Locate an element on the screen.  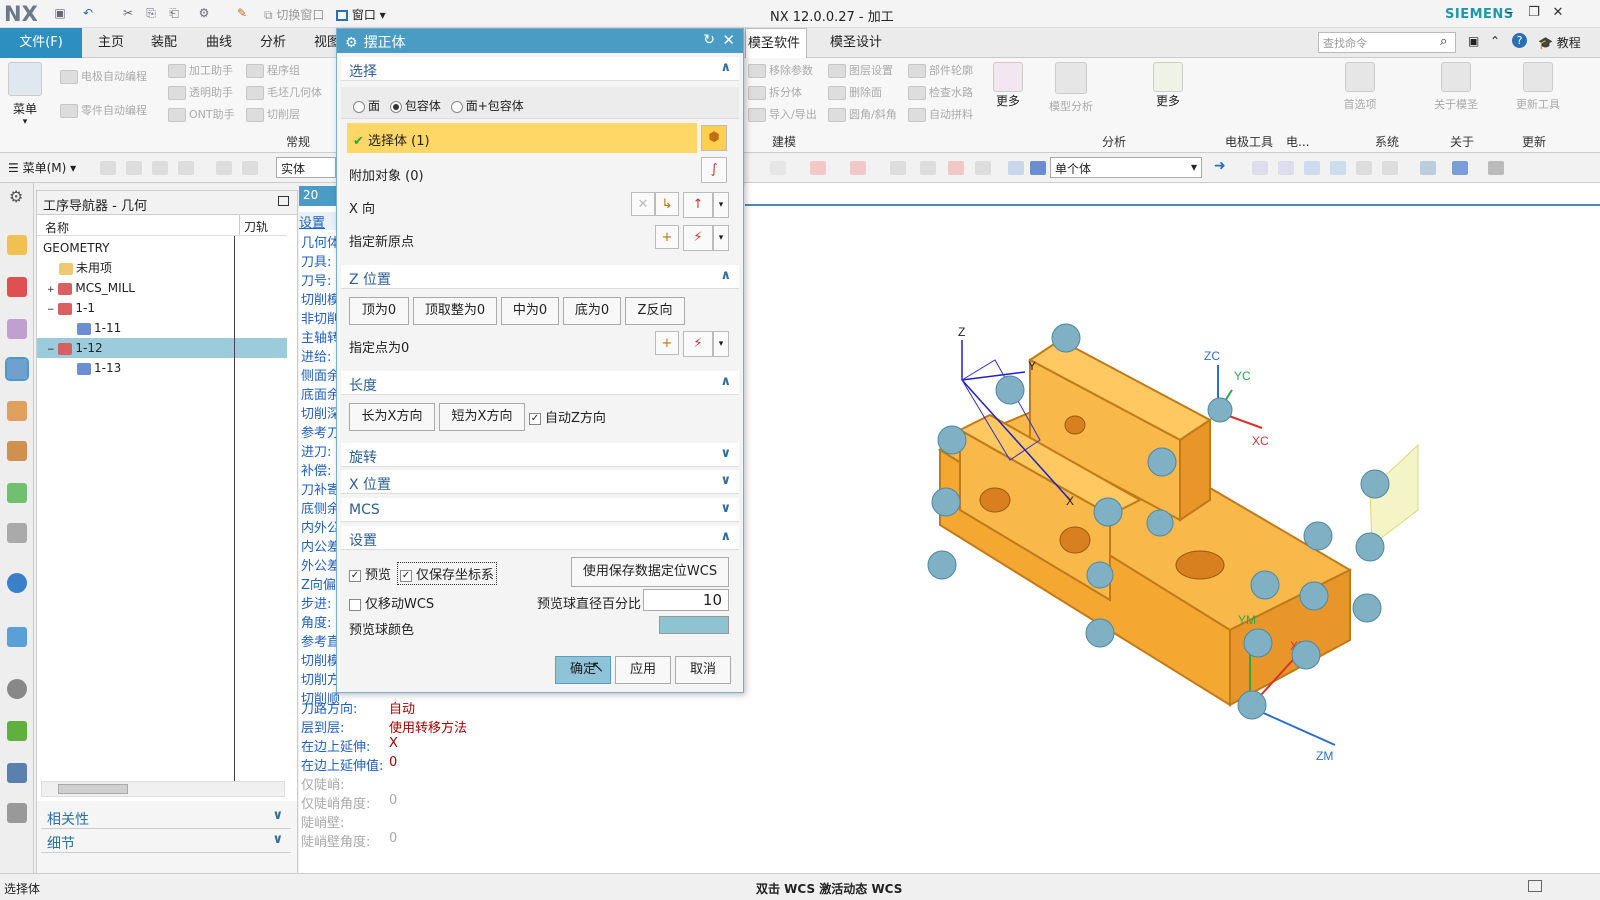
long-as-x-button: 长为X方向 is located at coordinates (392, 417).